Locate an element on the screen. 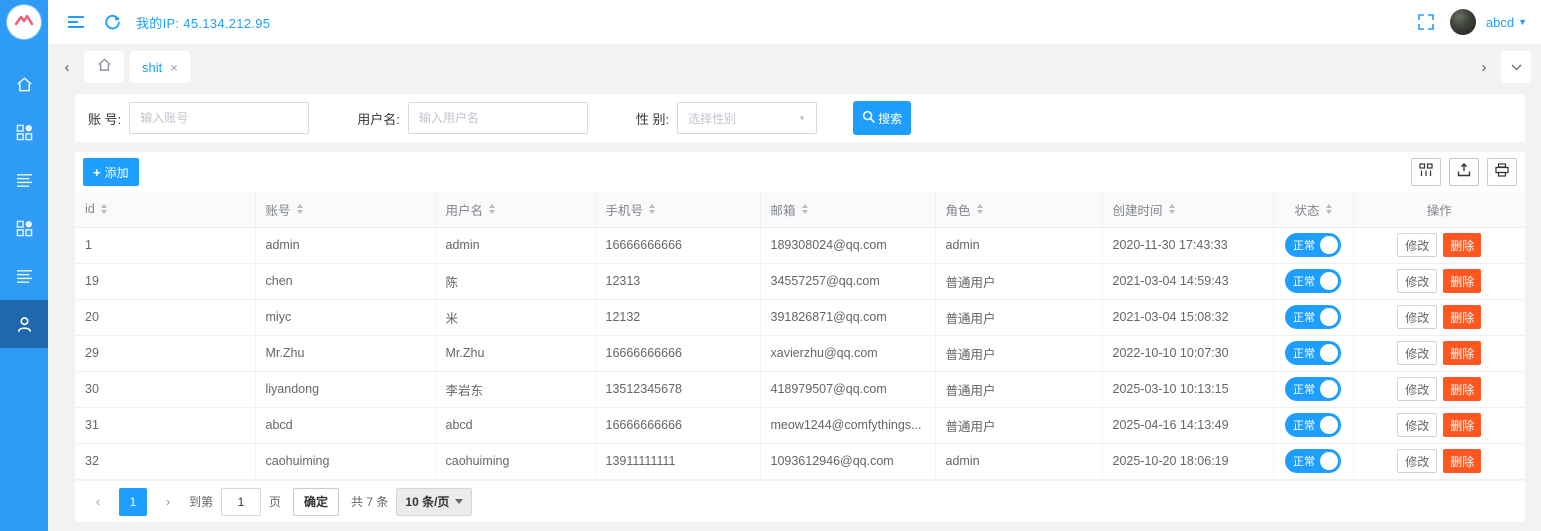  sidebar-nav is located at coordinates (24, 196).